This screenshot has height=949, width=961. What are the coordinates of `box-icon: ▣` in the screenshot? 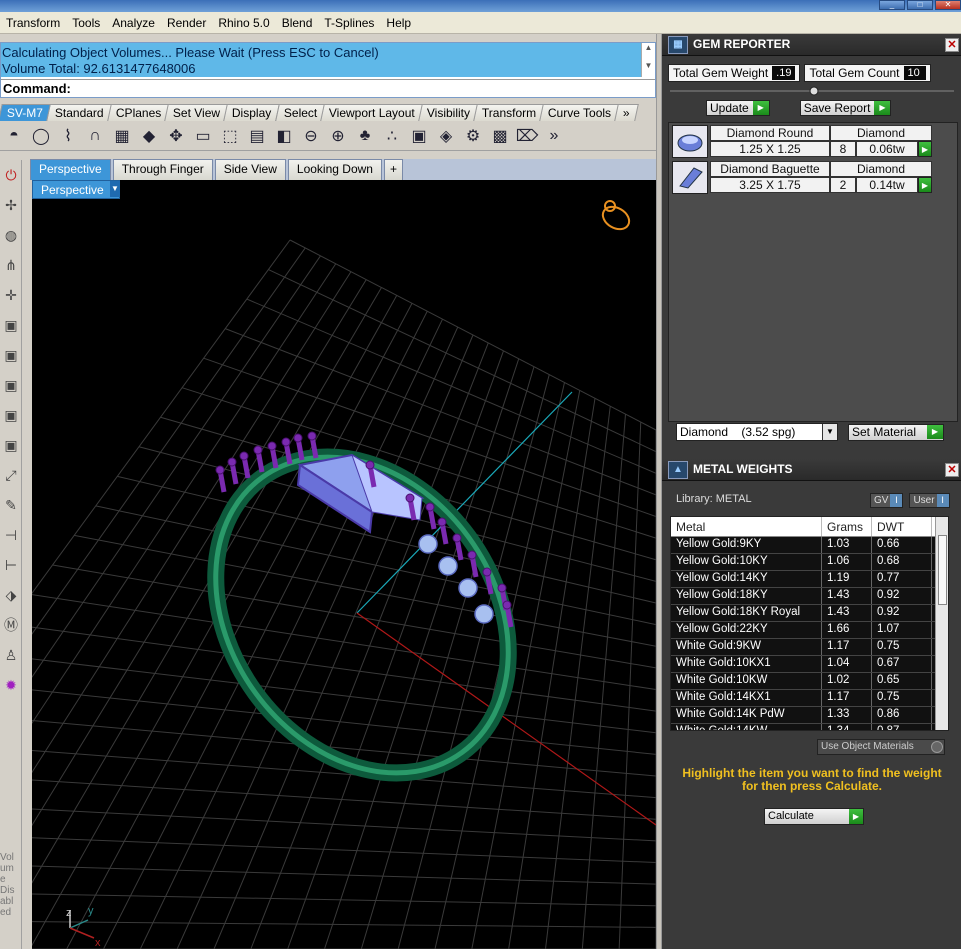 It's located at (11, 325).